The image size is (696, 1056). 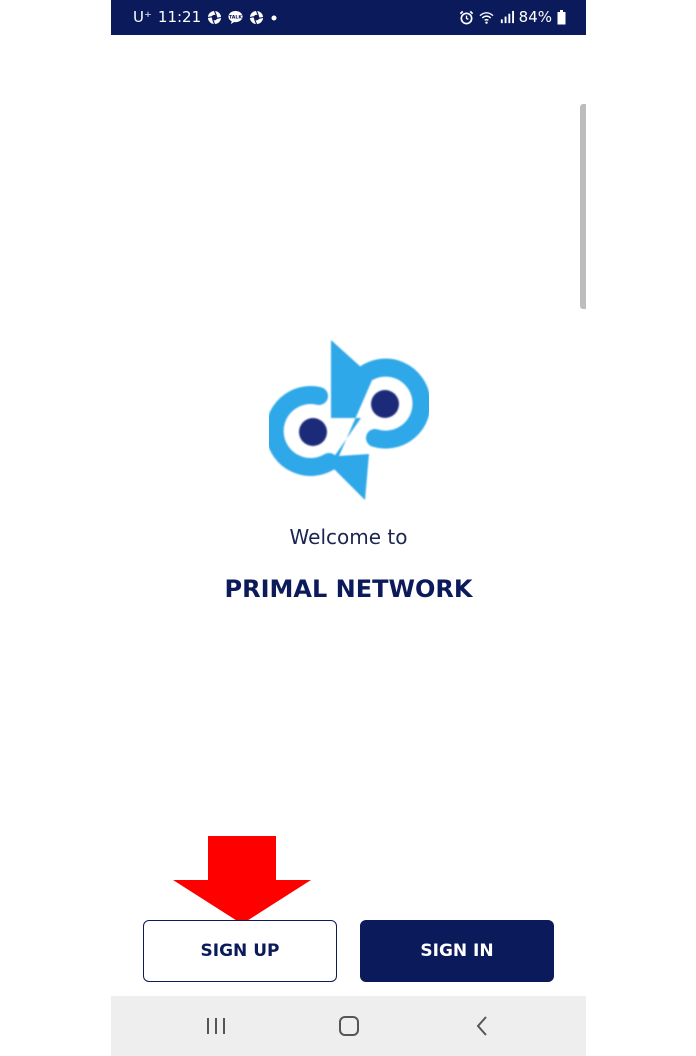 I want to click on sign-up-label: SIGN UP, so click(x=240, y=951).